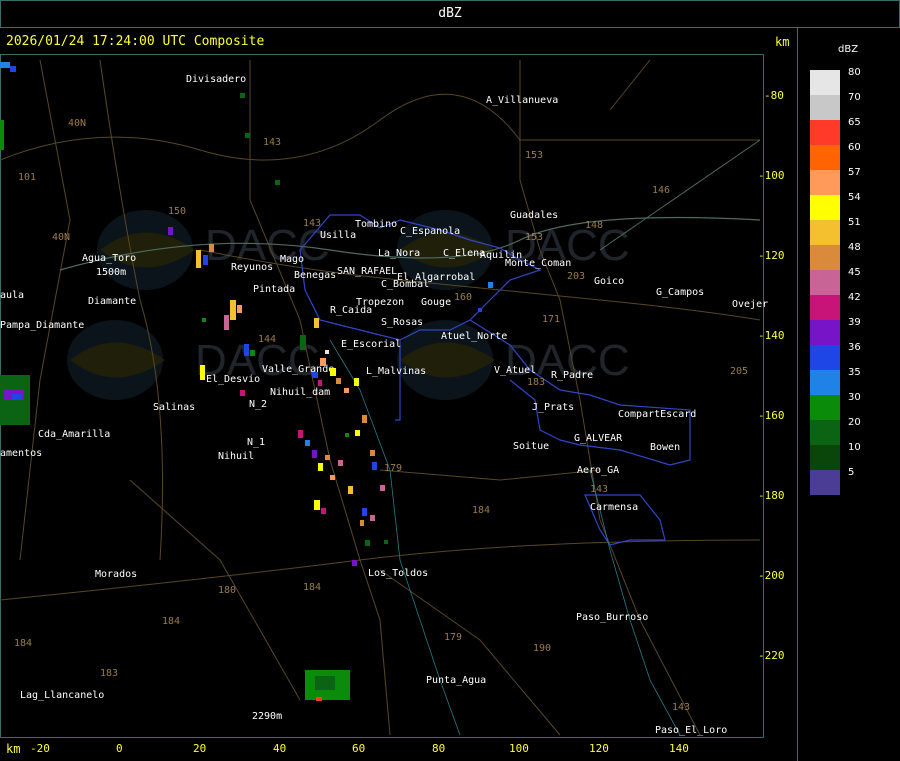 Image resolution: width=900 pixels, height=761 pixels. I want to click on y-tick: -100, so click(771, 175).